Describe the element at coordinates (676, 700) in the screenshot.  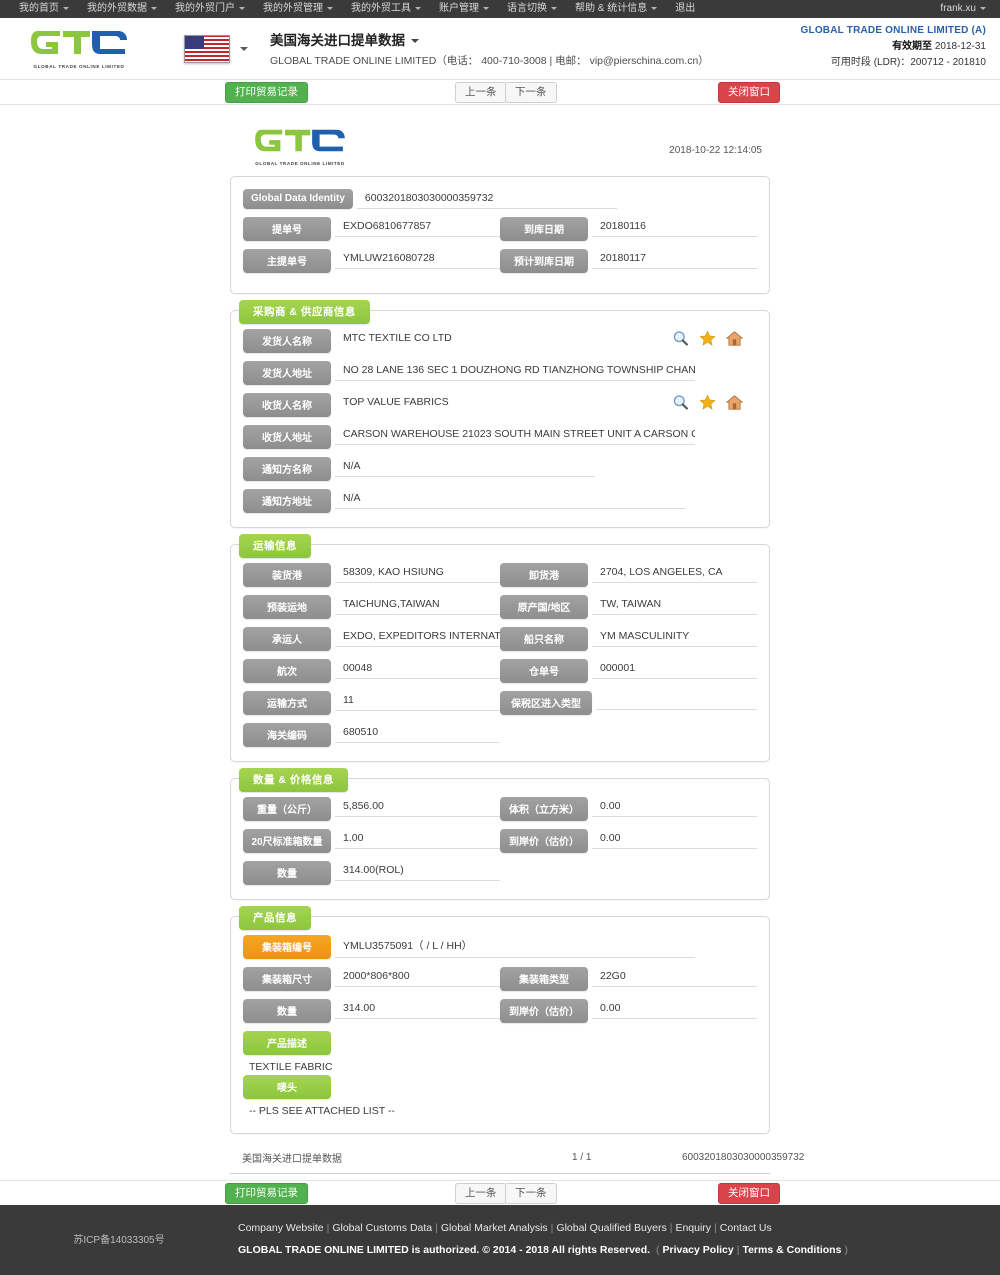
I see `field-value` at that location.